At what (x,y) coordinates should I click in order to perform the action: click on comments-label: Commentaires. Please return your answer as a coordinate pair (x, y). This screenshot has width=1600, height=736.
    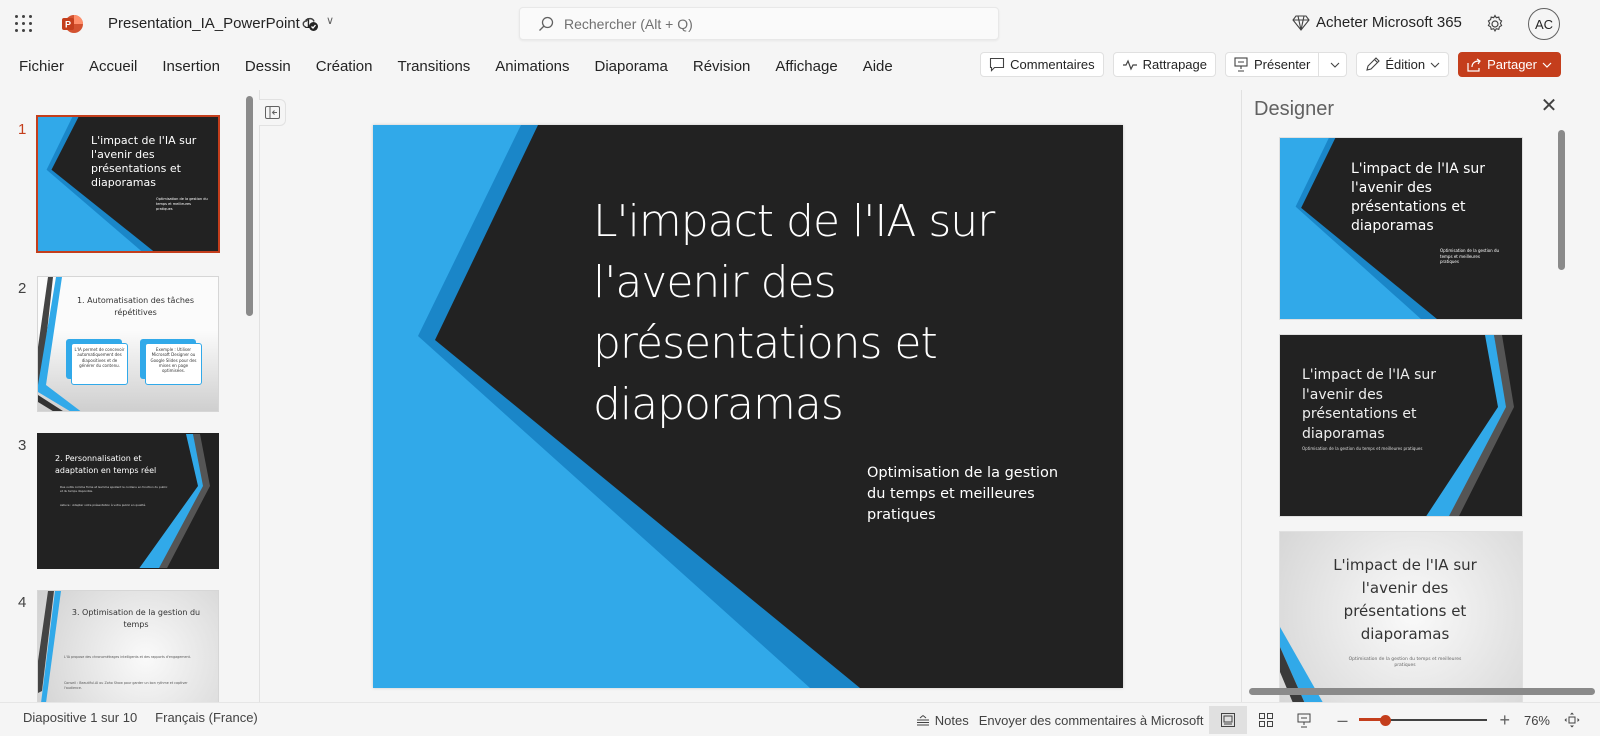
    Looking at the image, I should click on (1052, 64).